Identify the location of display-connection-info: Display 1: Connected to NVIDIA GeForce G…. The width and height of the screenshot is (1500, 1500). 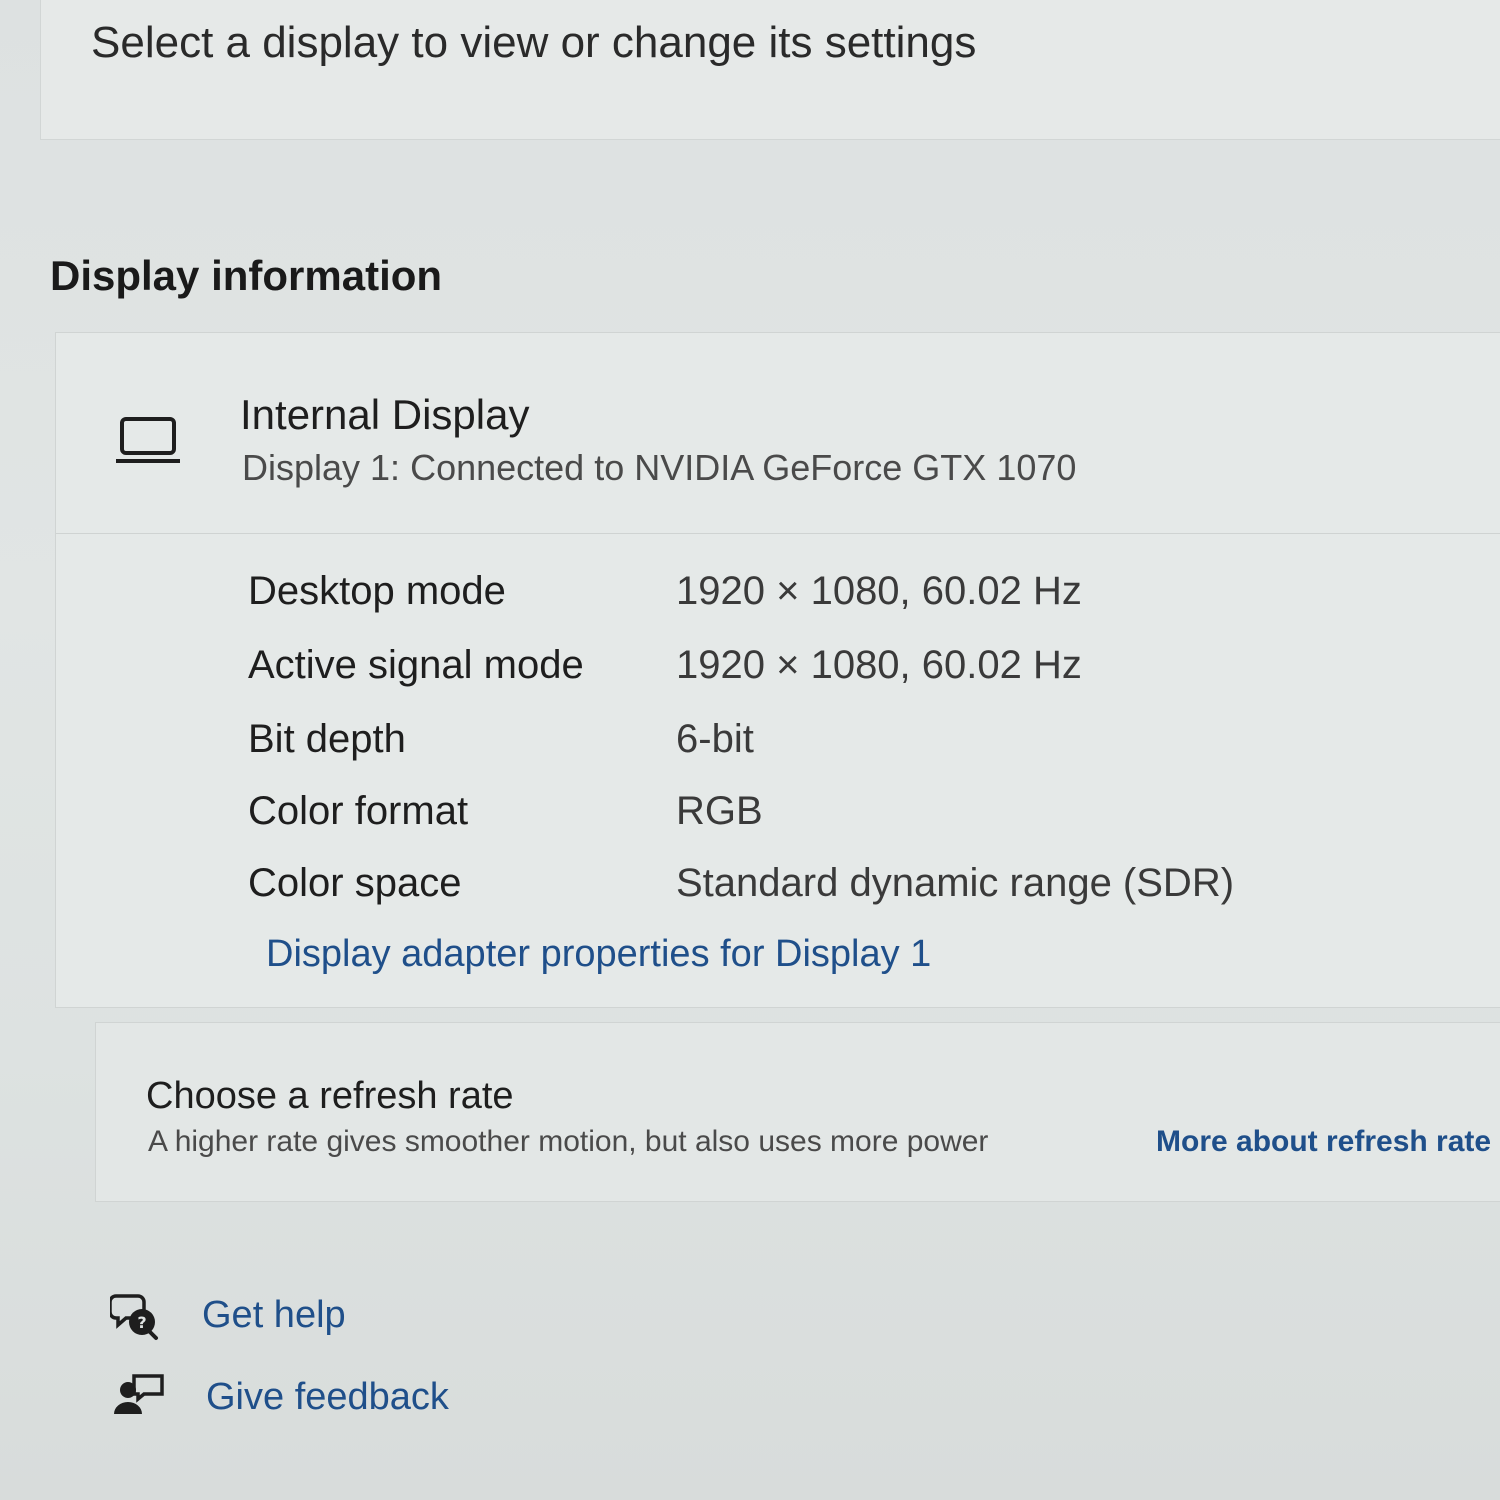
(659, 467).